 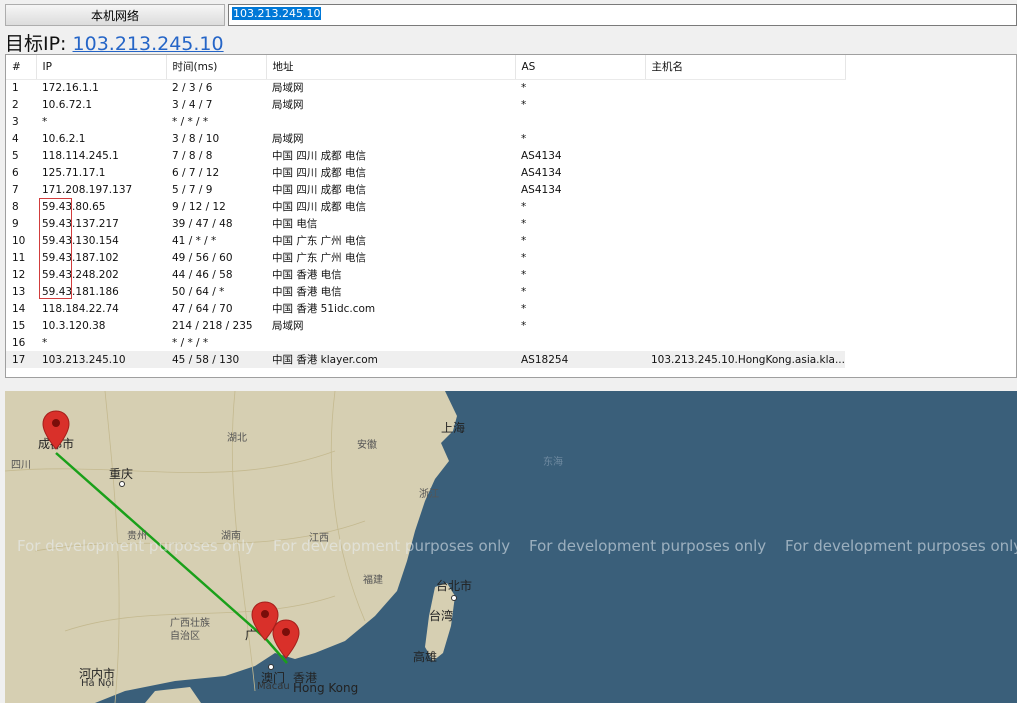 I want to click on col-index-header: #, so click(x=21, y=67).